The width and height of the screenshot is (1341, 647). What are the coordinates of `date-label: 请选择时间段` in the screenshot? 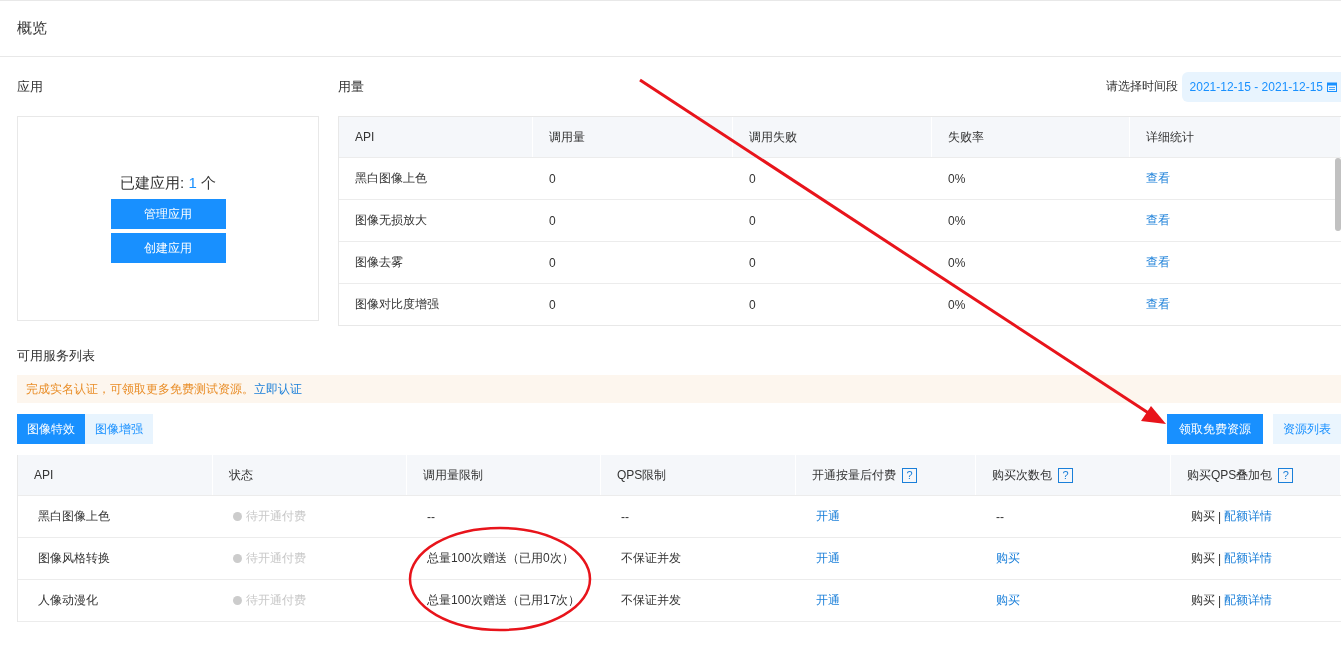 It's located at (1141, 86).